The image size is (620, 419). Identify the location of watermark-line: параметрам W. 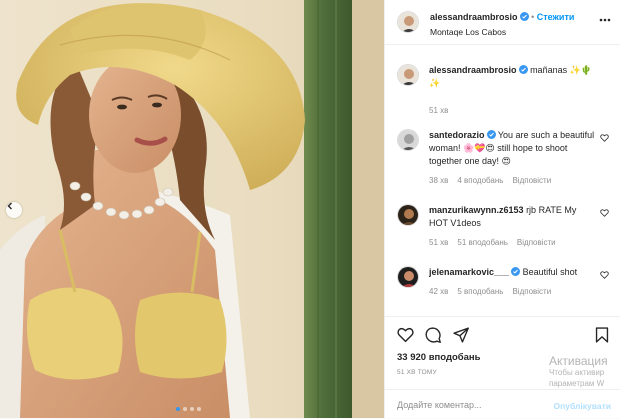
(577, 383).